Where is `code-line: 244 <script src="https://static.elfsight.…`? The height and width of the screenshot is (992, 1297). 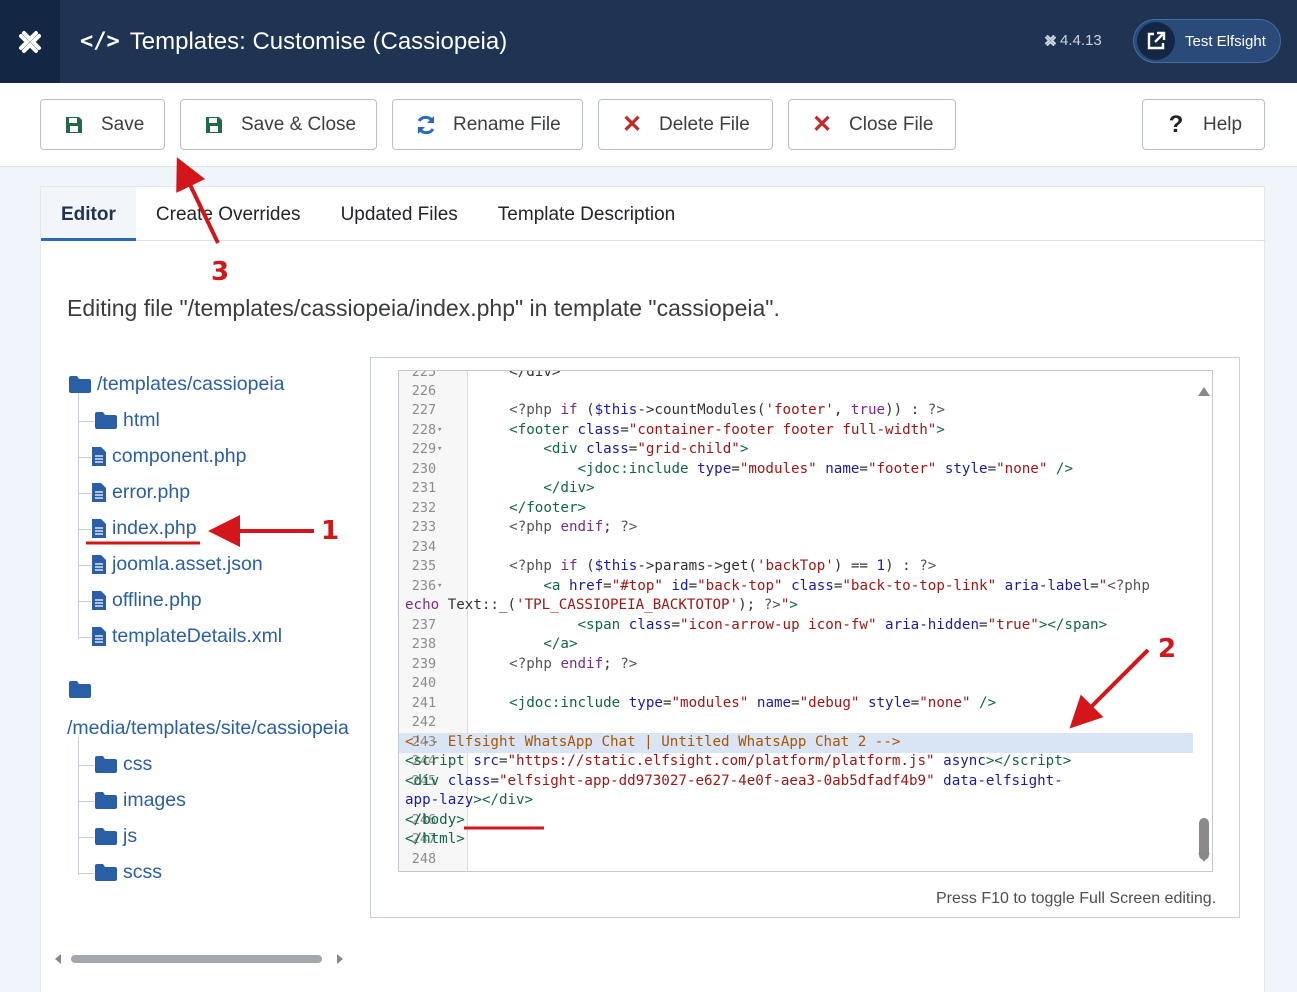
code-line: 244 <script src="https://static.elfsight.… is located at coordinates (738, 761).